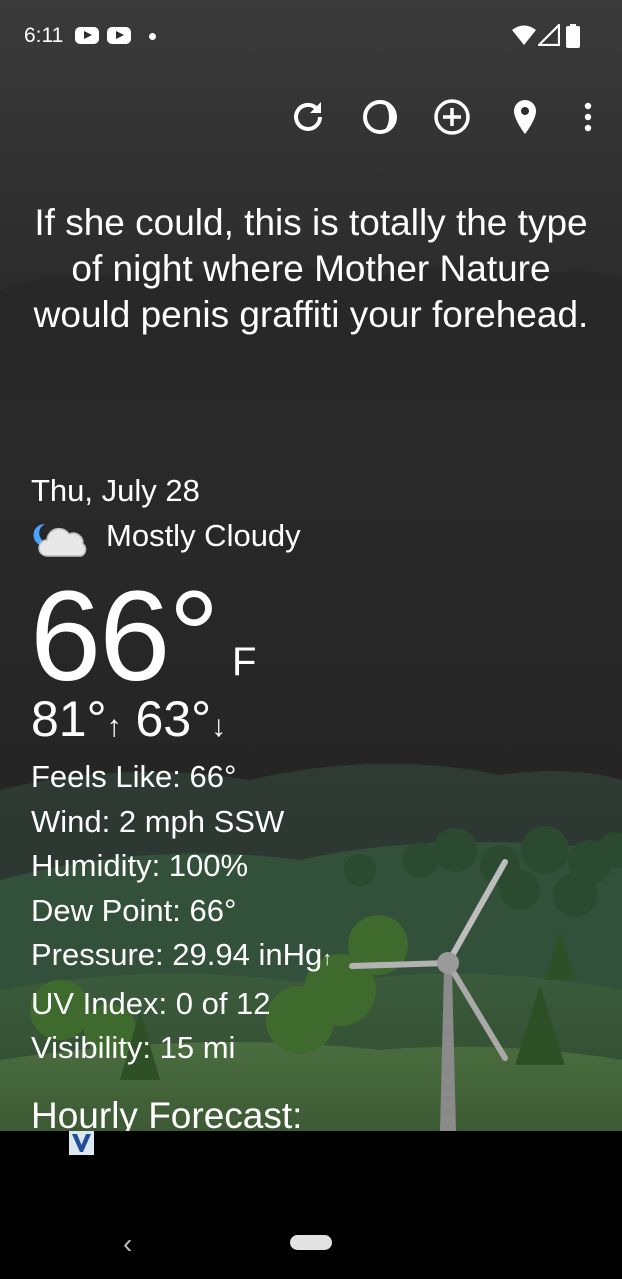 This screenshot has width=622, height=1279. What do you see at coordinates (134, 910) in the screenshot?
I see `dew-point: Dew Point: 66°` at bounding box center [134, 910].